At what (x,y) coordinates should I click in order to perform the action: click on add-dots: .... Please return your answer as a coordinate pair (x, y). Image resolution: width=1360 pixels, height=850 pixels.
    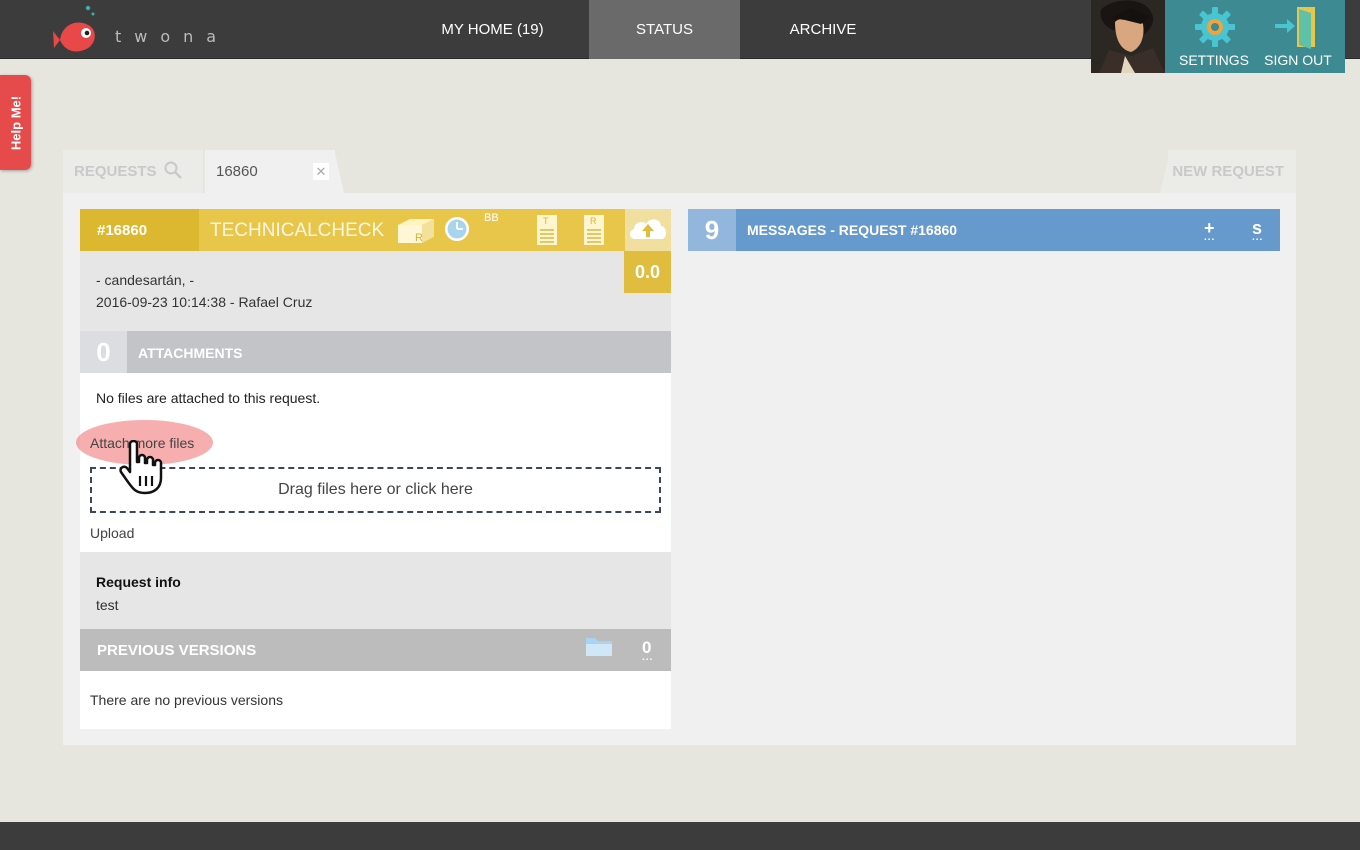
    Looking at the image, I should click on (1210, 237).